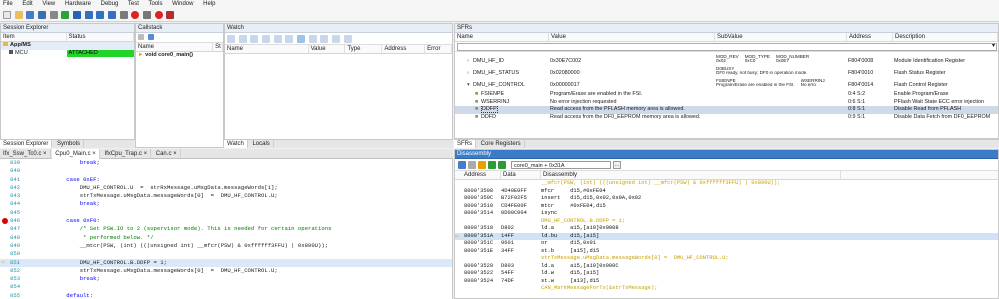  Describe the element at coordinates (226, 262) in the screenshot. I see `code-line: ⇨ 851 DMU_HF_CONTROL.B.DDFP = 1;` at that location.